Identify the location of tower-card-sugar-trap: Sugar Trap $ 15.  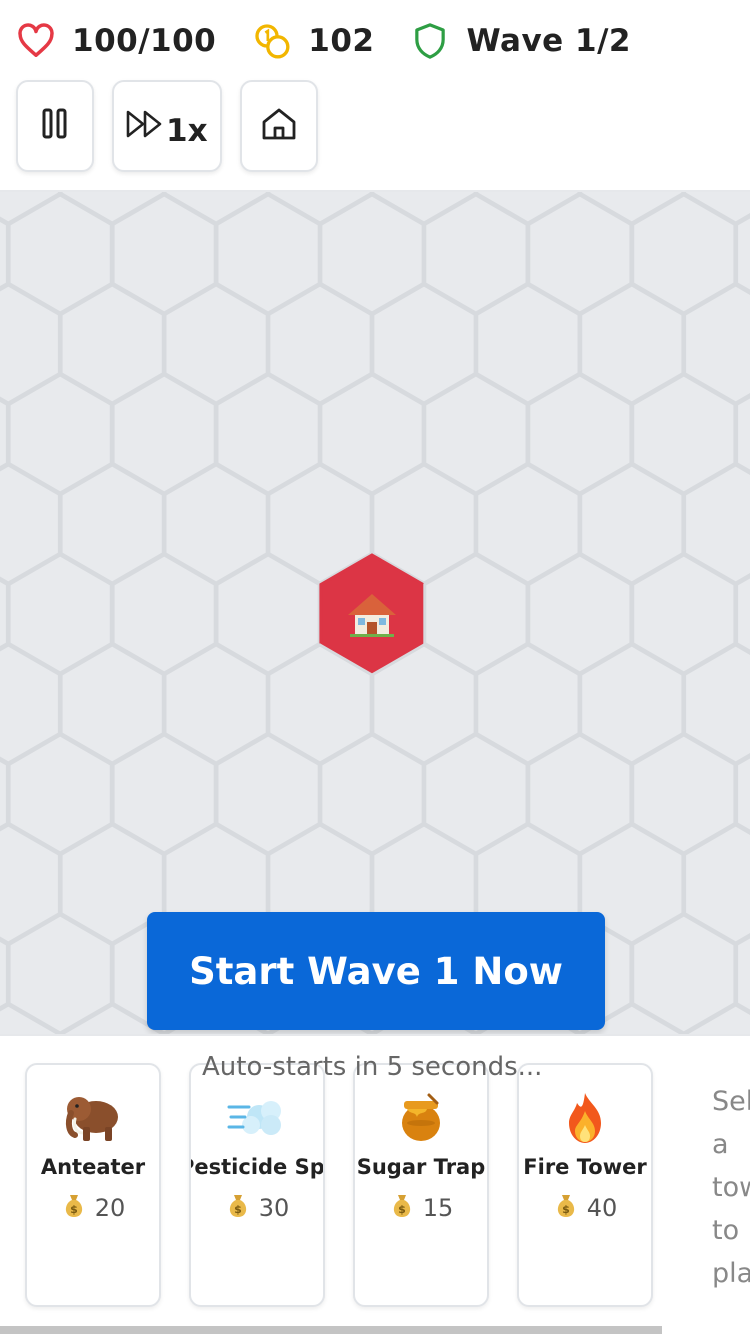
(421, 1185).